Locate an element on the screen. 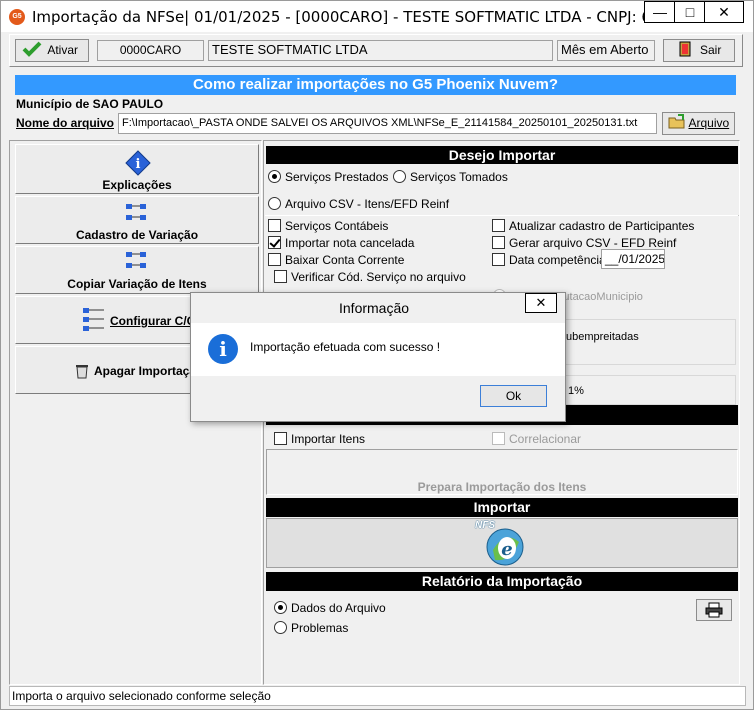  data-competencia-checkbox: Data competência is located at coordinates (549, 260).